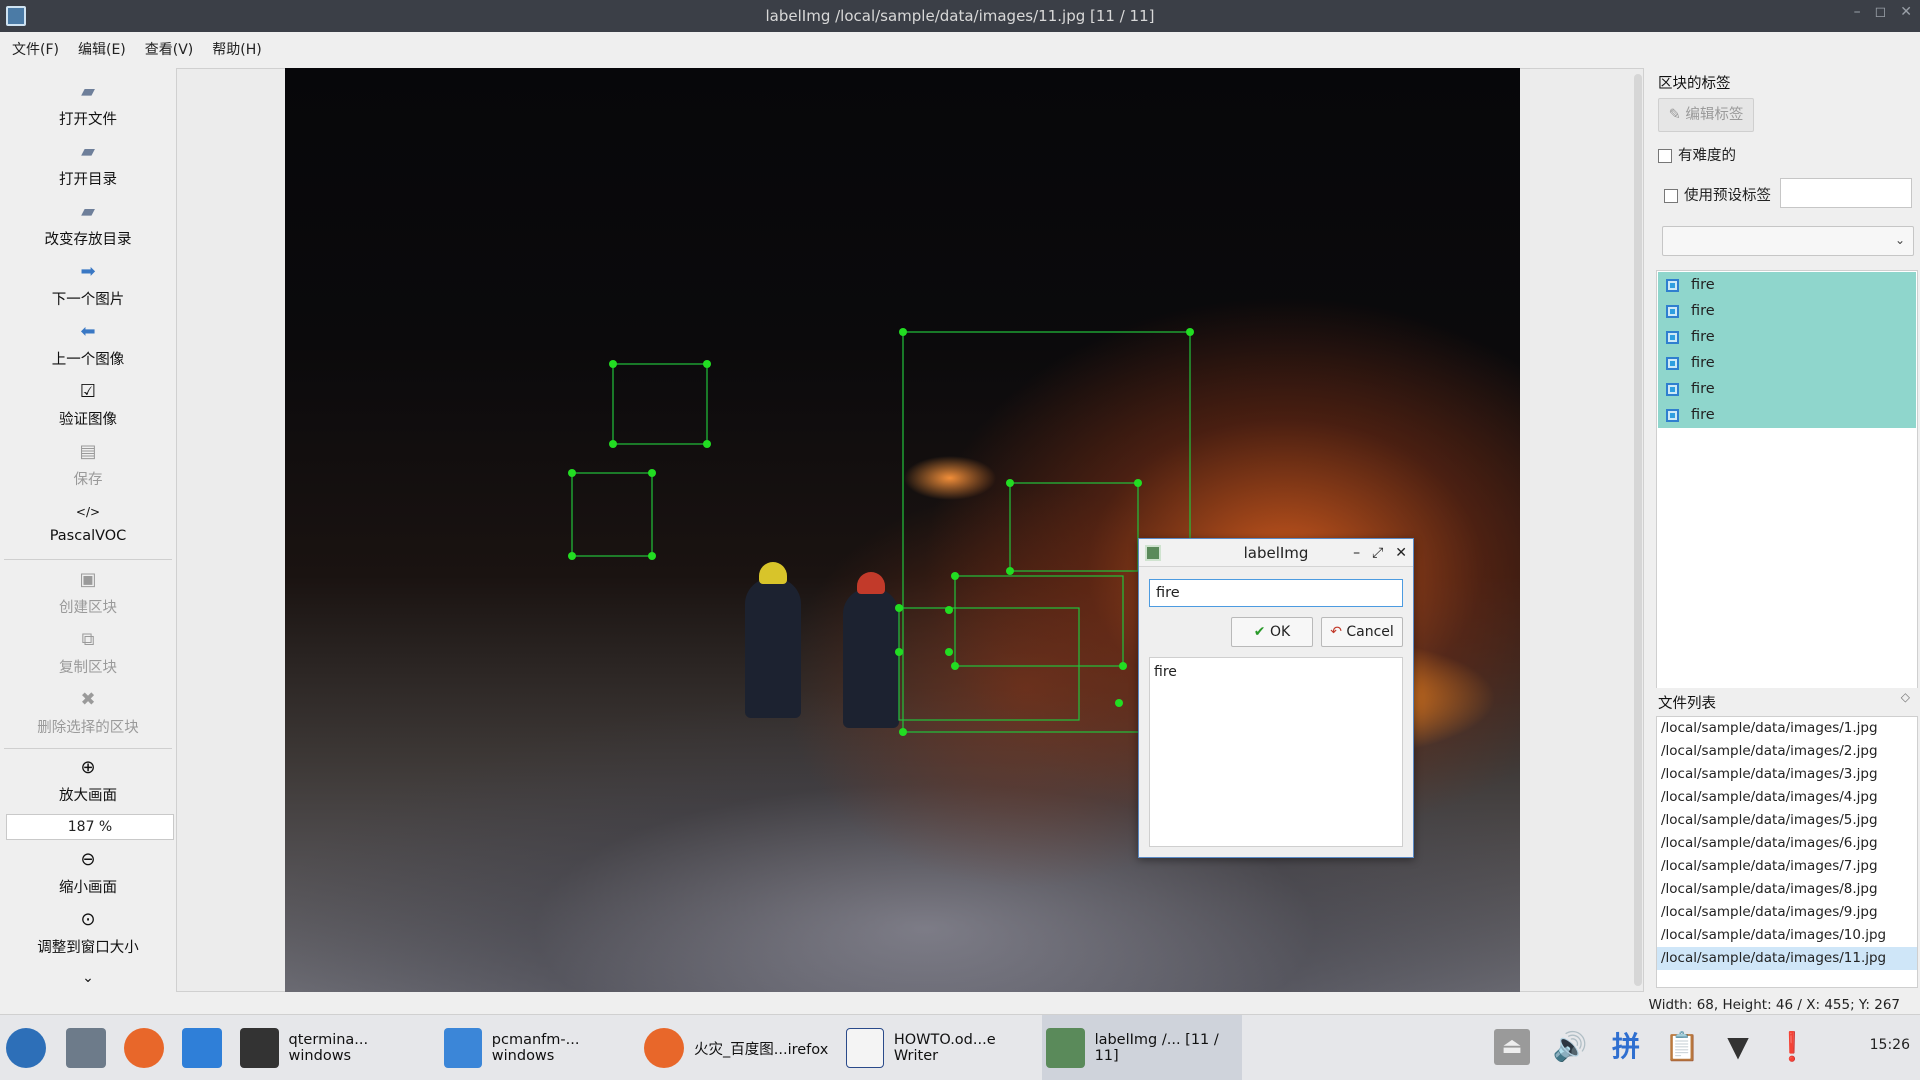 This screenshot has height=1080, width=1920. What do you see at coordinates (1787, 820) in the screenshot?
I see `file-list-item: /local/sample/data/images/5.jpg` at bounding box center [1787, 820].